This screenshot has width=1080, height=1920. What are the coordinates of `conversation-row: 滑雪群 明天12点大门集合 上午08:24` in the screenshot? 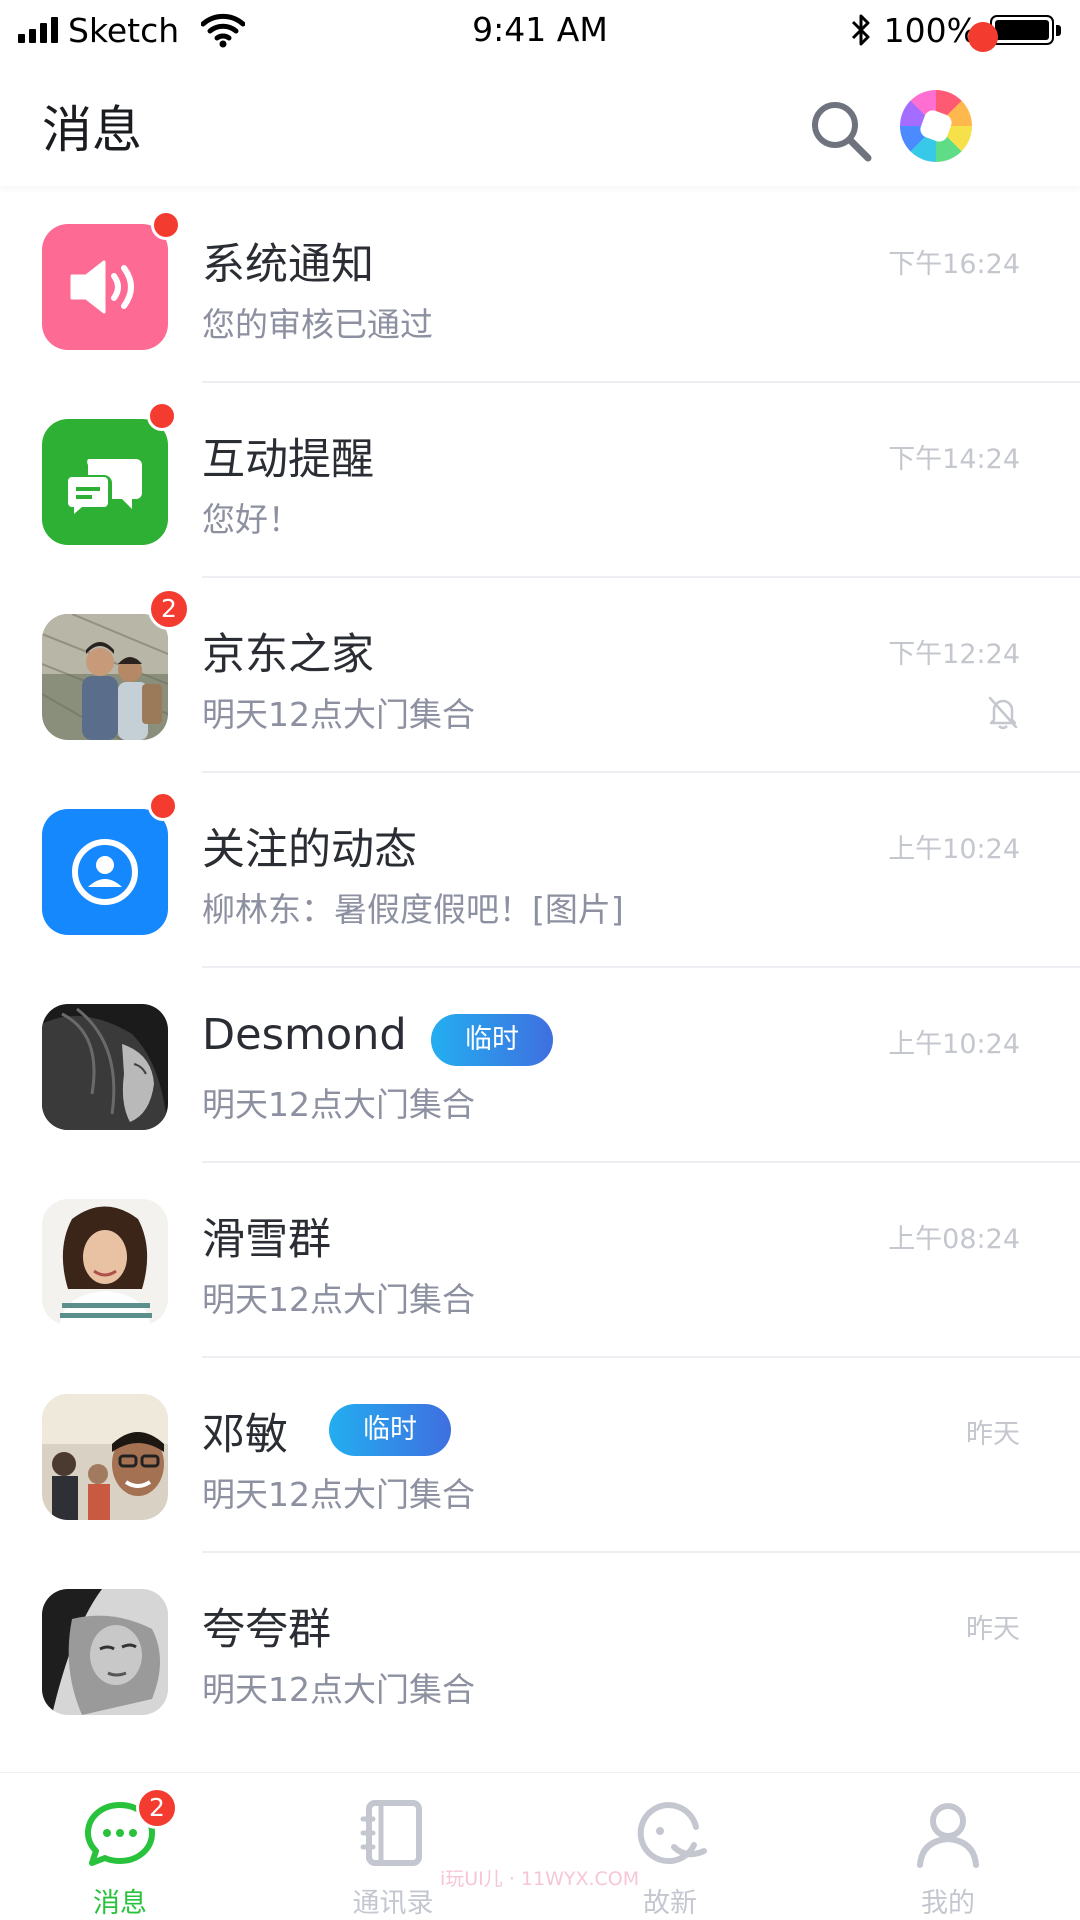 It's located at (540, 1259).